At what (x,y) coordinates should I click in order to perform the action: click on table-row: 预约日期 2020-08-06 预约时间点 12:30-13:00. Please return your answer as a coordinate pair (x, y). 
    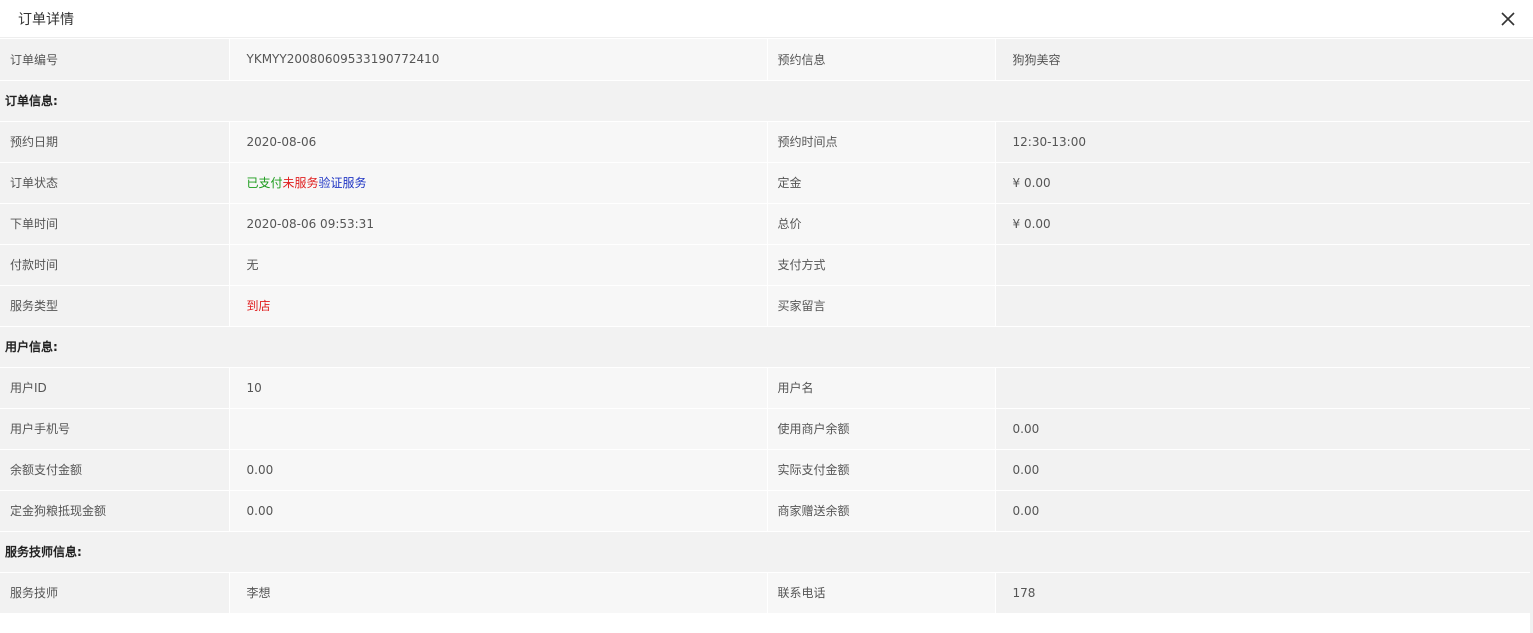
    Looking at the image, I should click on (765, 142).